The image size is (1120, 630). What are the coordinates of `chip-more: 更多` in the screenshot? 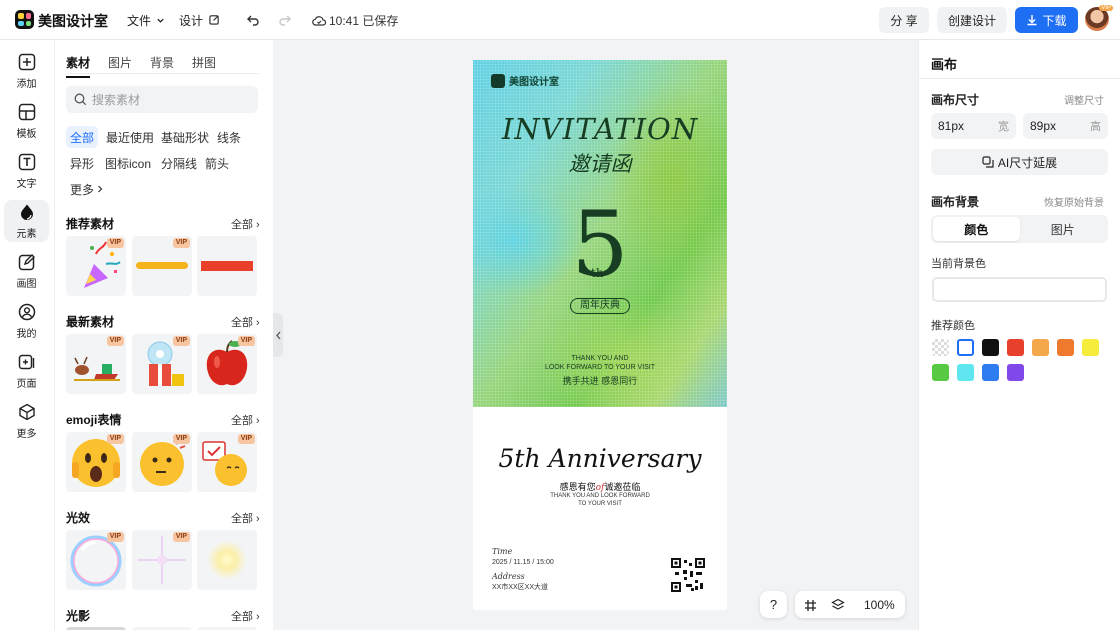 It's located at (87, 189).